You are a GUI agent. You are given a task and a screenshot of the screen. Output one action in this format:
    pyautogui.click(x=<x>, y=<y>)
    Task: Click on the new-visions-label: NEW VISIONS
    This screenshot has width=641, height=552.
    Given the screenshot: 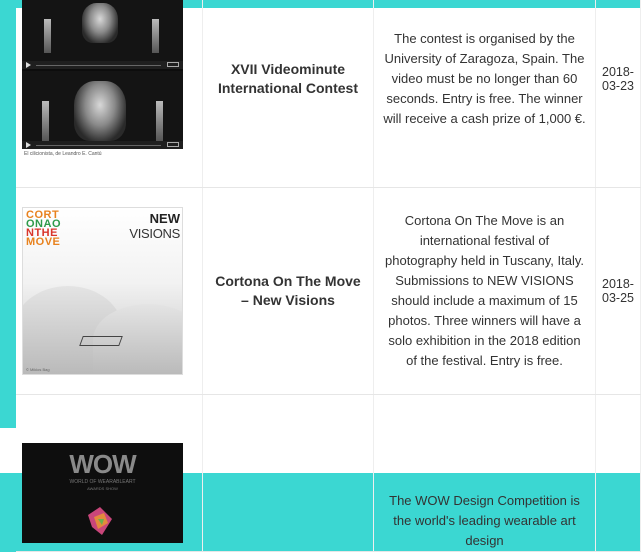 What is the action you would take?
    pyautogui.click(x=154, y=226)
    